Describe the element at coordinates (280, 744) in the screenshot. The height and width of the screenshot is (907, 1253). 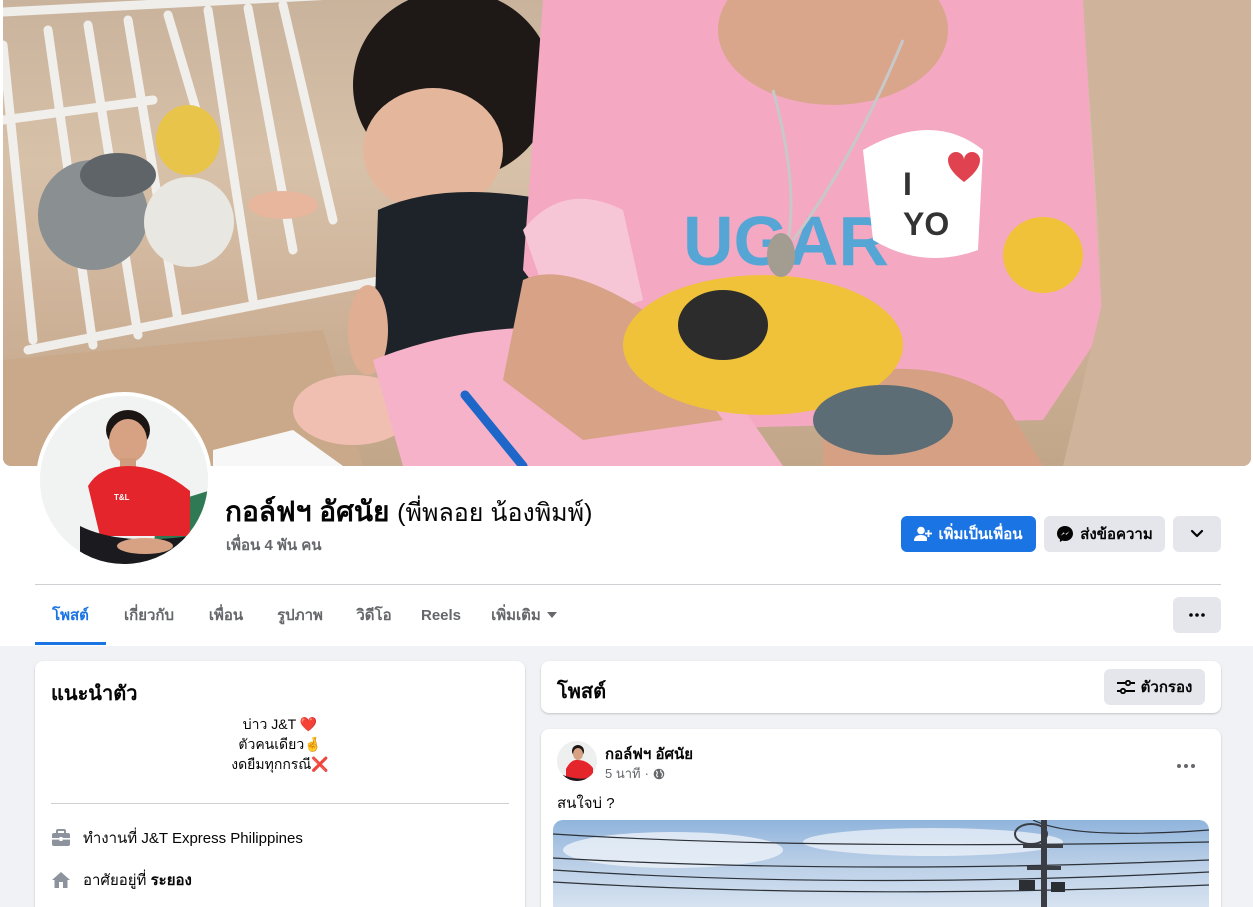
I see `bio-line: ตัวคนเดียว🤞` at that location.